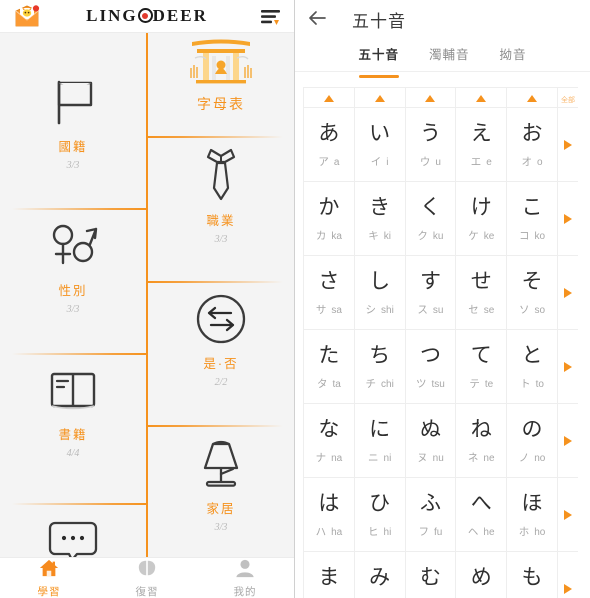 The width and height of the screenshot is (590, 598). What do you see at coordinates (220, 483) in the screenshot?
I see `lesson-card-jiaju: 家居 3/3` at bounding box center [220, 483].